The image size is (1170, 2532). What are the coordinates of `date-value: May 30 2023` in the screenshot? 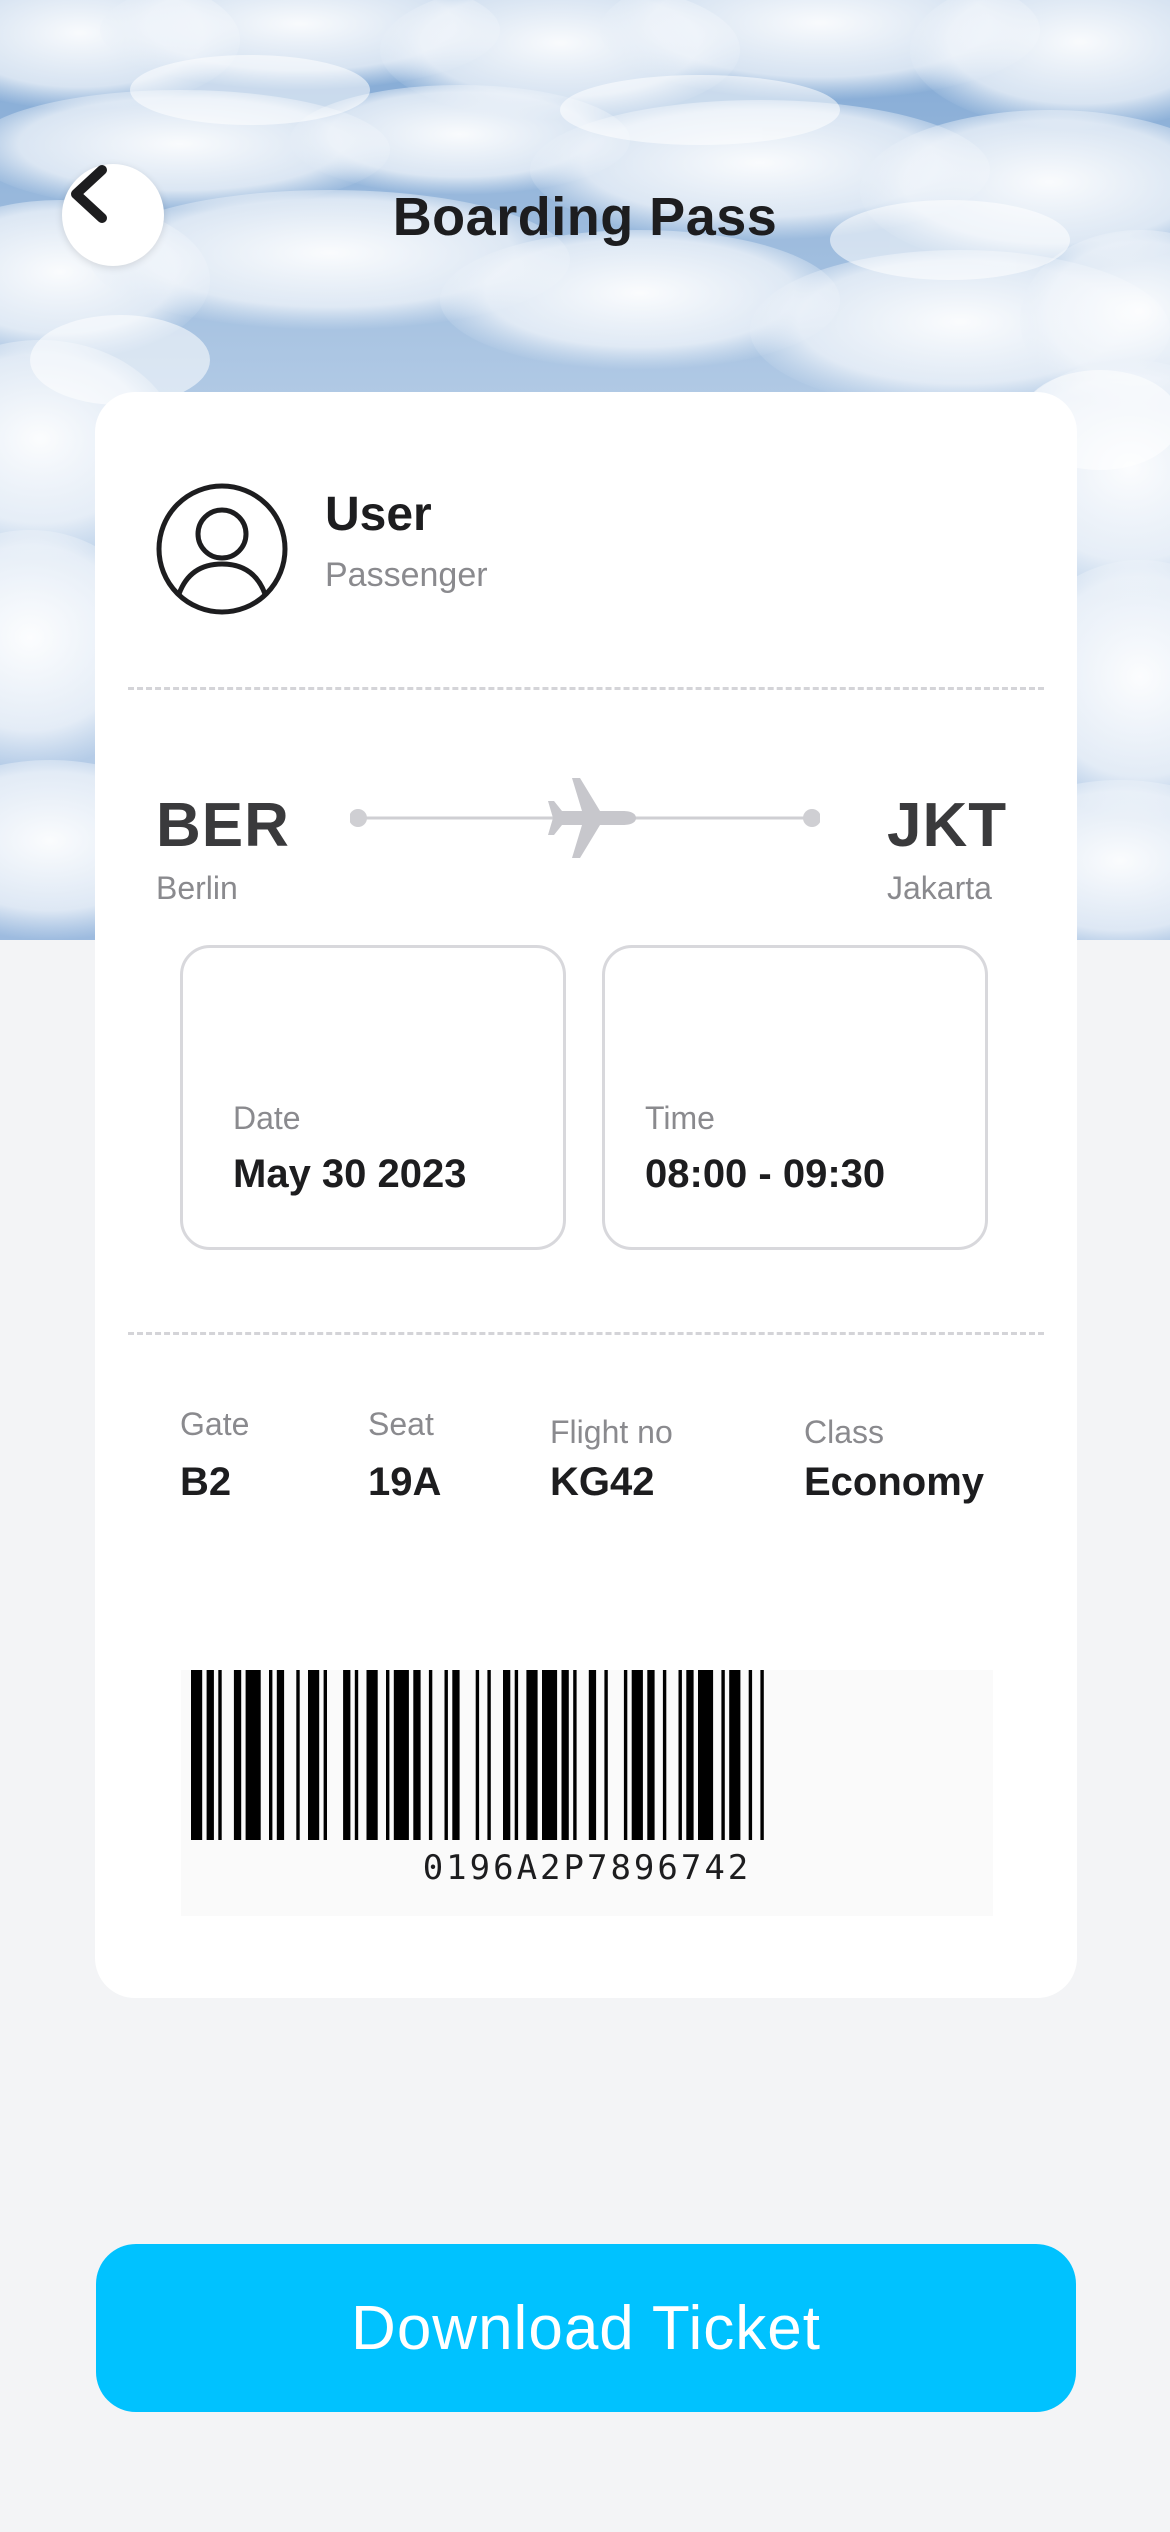 It's located at (350, 1174).